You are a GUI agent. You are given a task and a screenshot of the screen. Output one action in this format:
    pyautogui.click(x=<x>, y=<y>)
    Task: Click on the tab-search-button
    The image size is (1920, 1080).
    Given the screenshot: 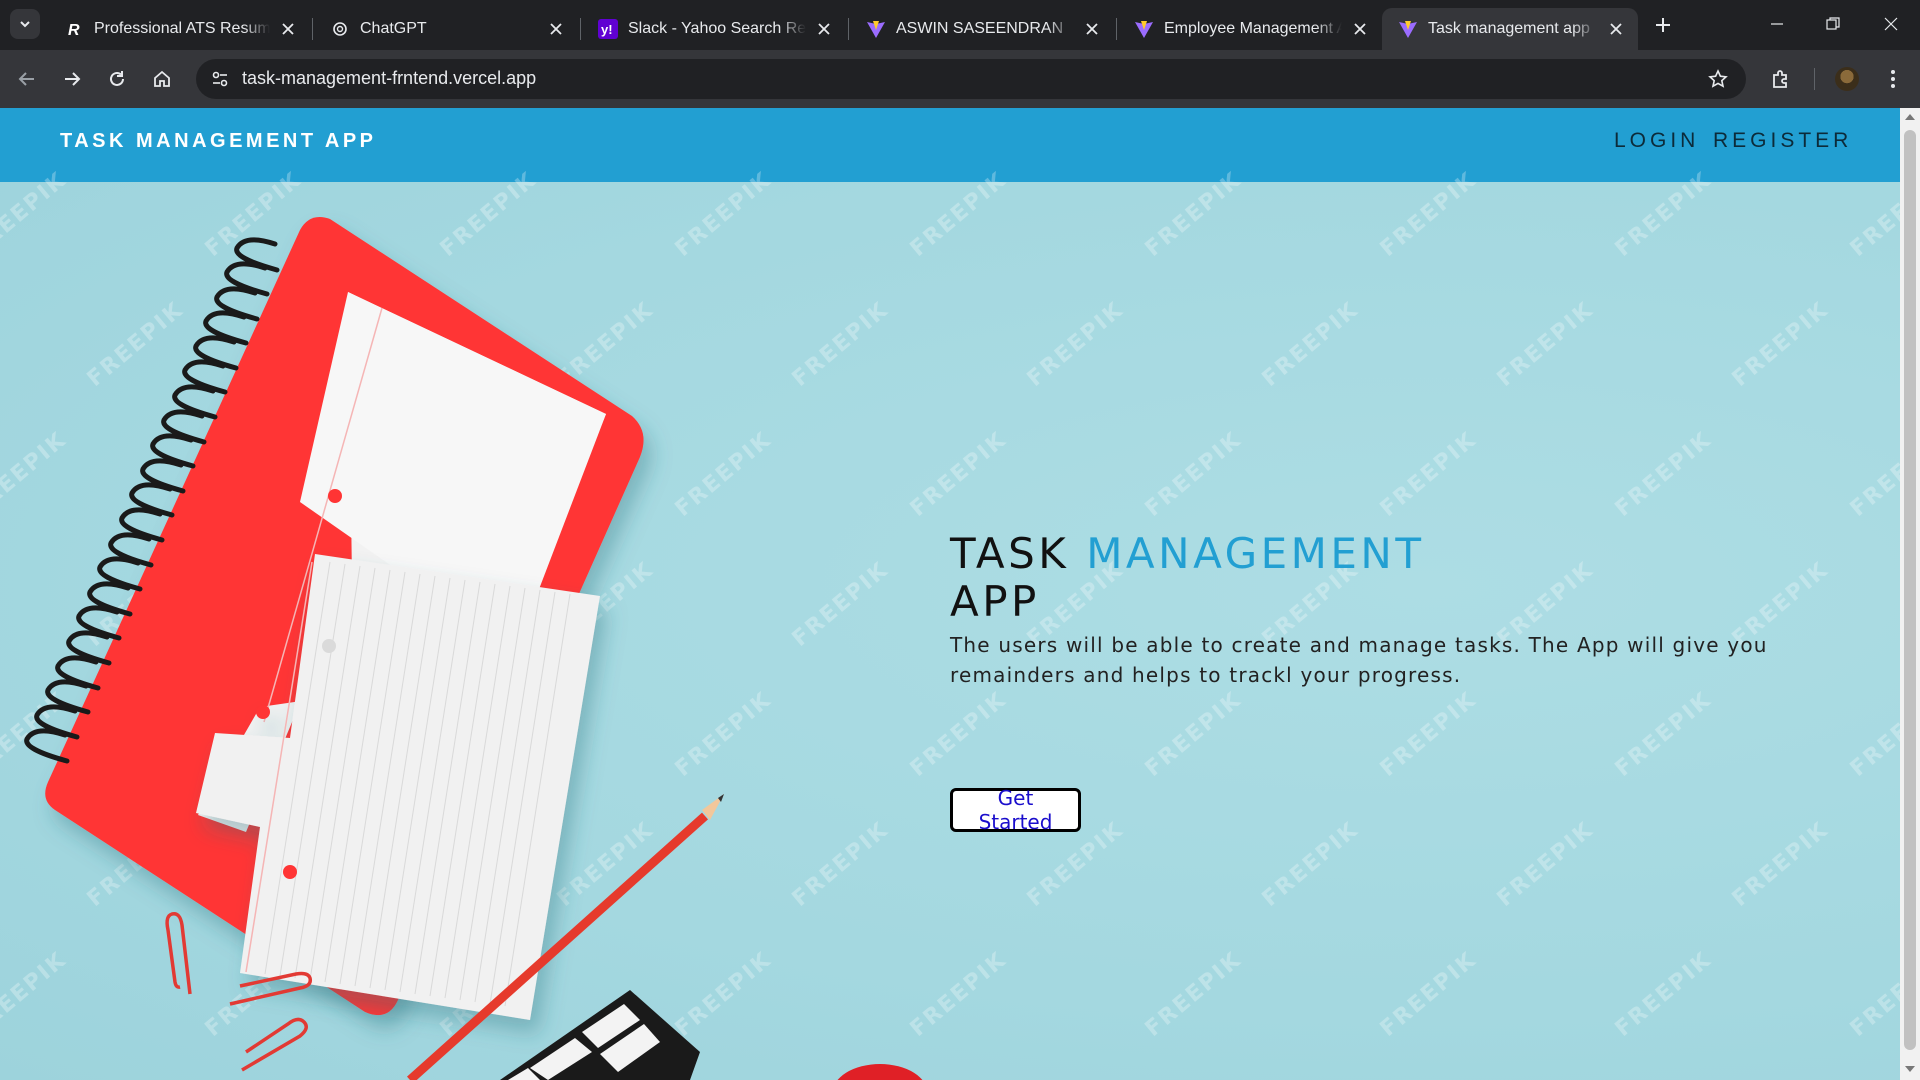 What is the action you would take?
    pyautogui.click(x=25, y=24)
    